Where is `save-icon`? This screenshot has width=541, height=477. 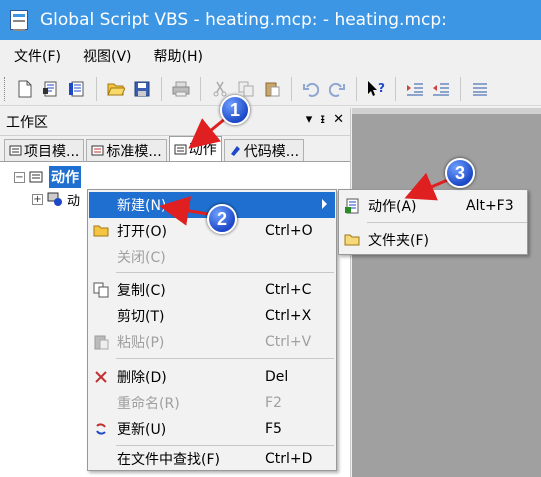 save-icon is located at coordinates (142, 89).